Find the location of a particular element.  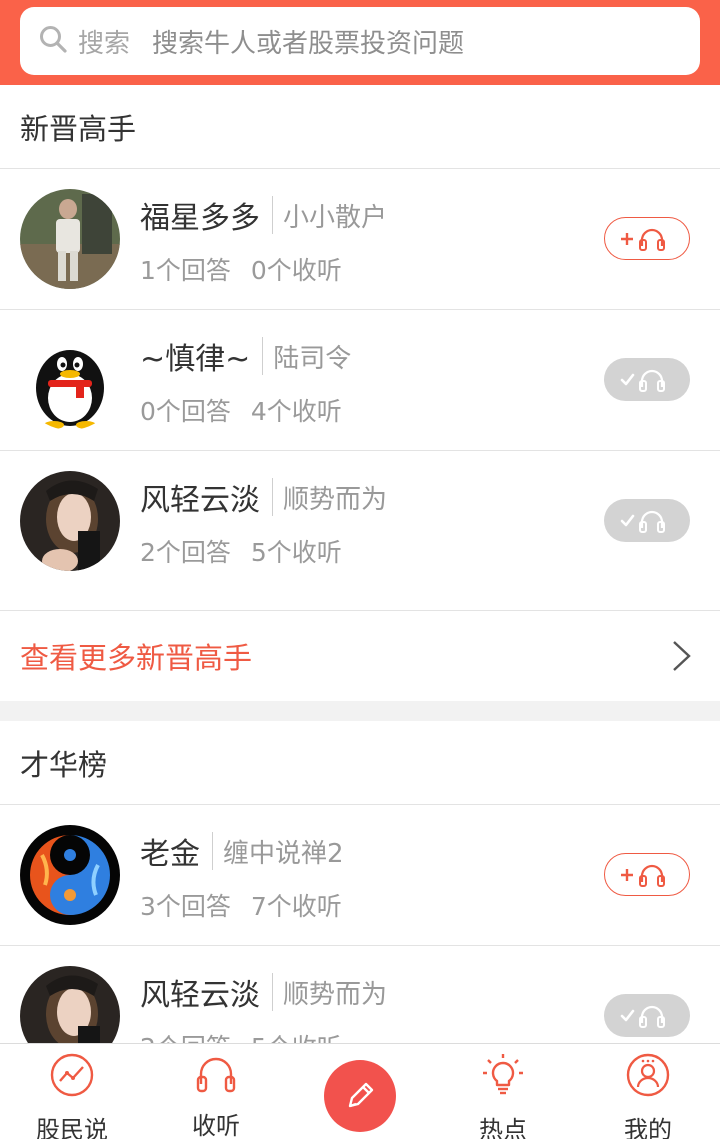

compose-button is located at coordinates (360, 1096).